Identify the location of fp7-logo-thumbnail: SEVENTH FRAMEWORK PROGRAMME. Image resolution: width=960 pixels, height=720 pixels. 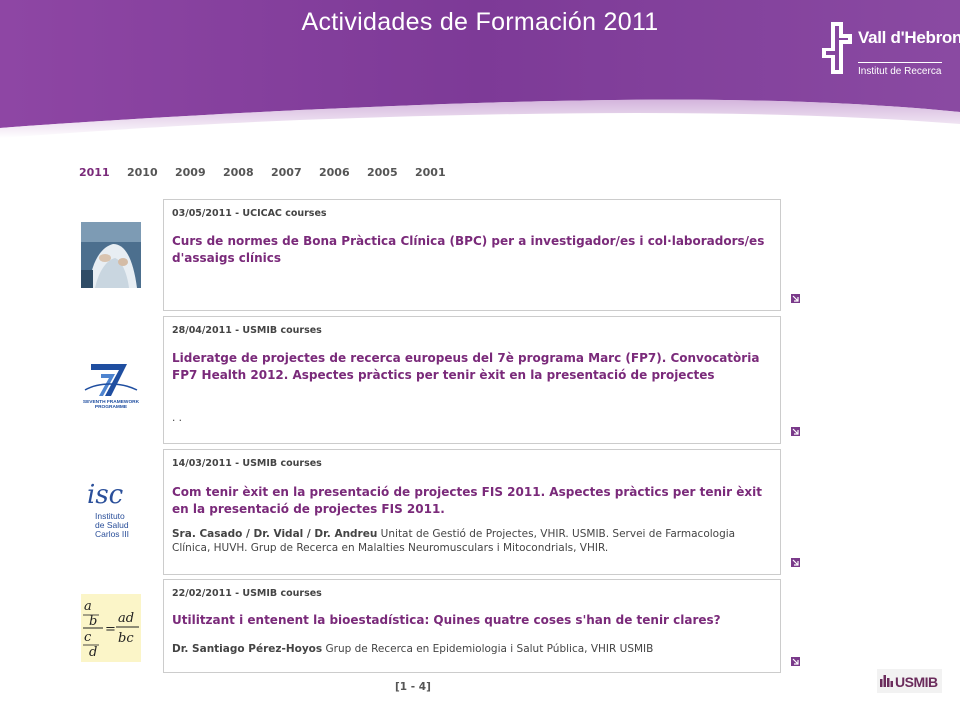
(111, 383).